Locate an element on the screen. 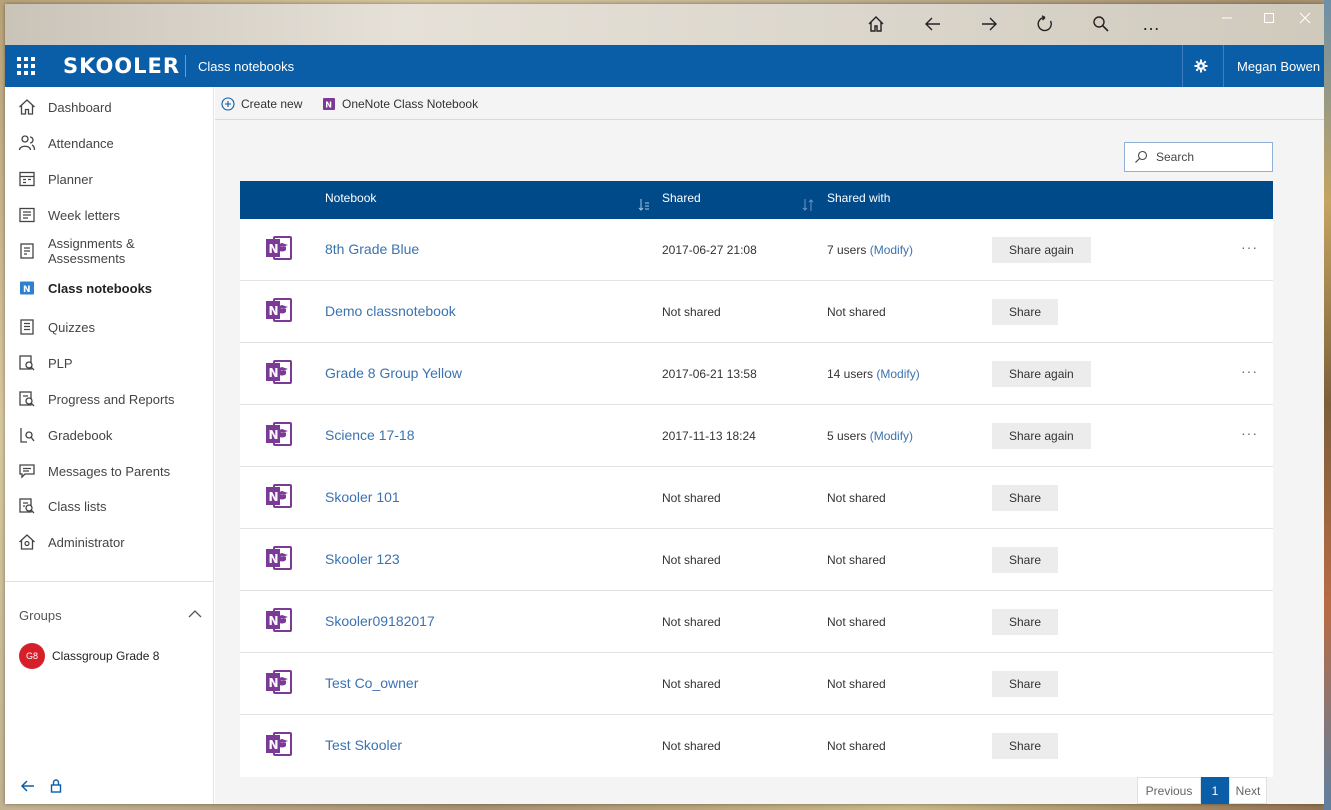 Image resolution: width=1331 pixels, height=810 pixels. sidebar-item-label: Planner is located at coordinates (70, 179).